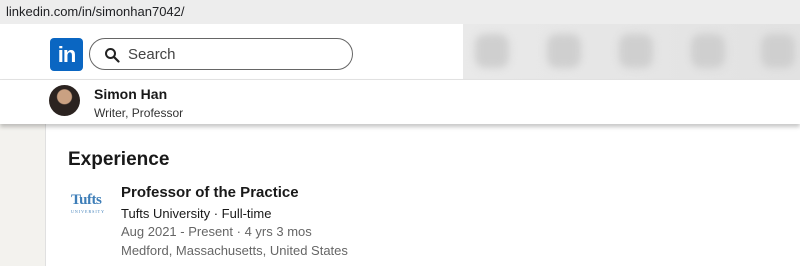 Image resolution: width=800 pixels, height=266 pixels. Describe the element at coordinates (139, 113) in the screenshot. I see `profile-headline: Writer, Professor` at that location.